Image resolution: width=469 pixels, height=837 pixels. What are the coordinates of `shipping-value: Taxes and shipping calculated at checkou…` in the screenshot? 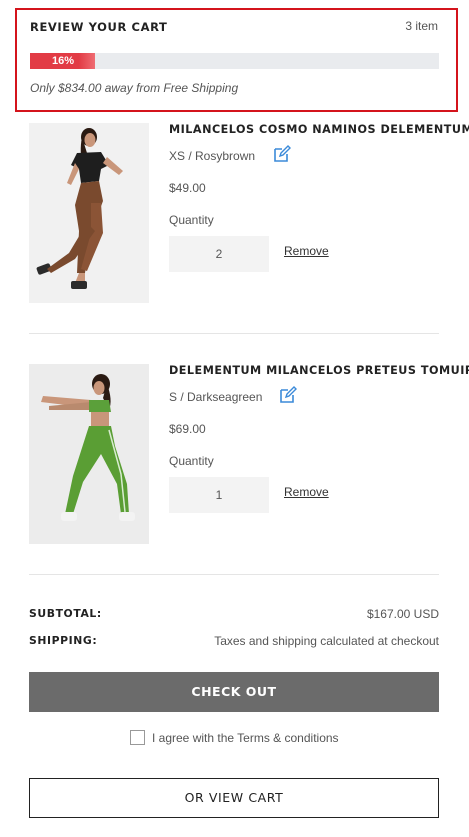 It's located at (326, 641).